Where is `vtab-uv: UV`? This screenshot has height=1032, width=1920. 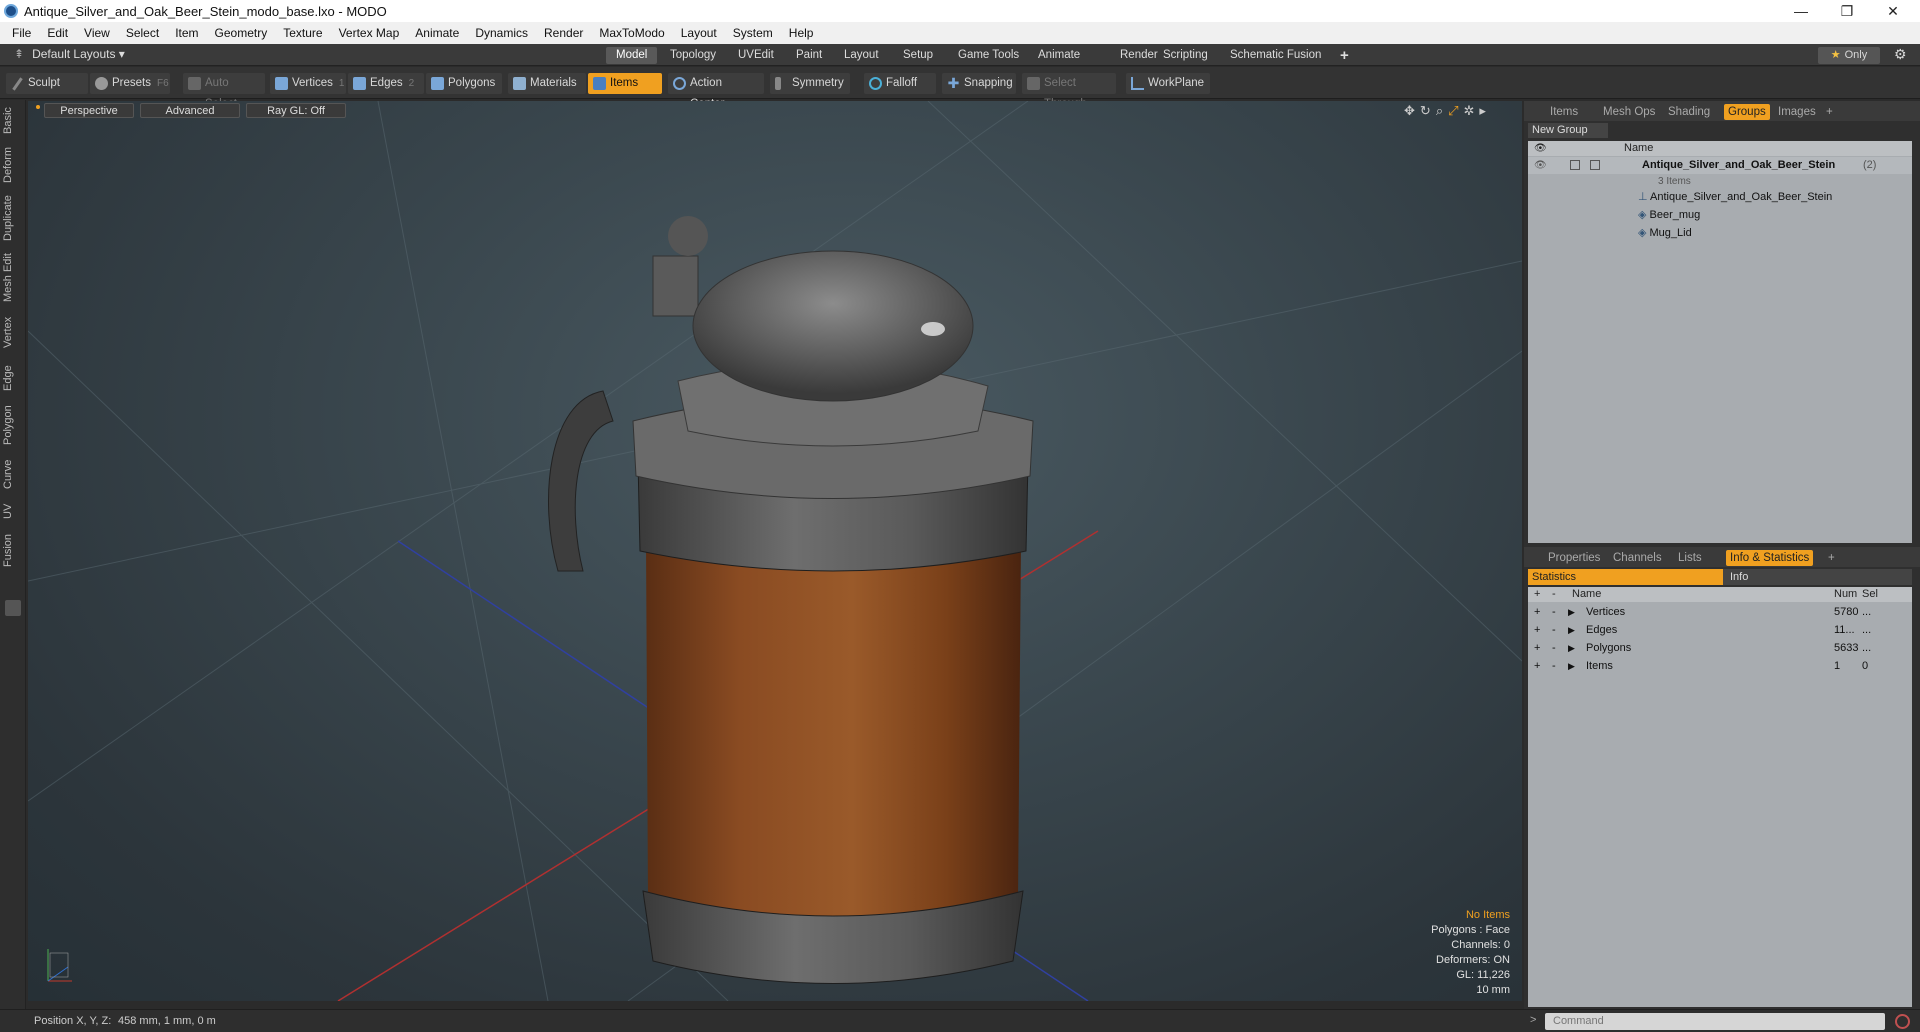 vtab-uv: UV is located at coordinates (12, 511).